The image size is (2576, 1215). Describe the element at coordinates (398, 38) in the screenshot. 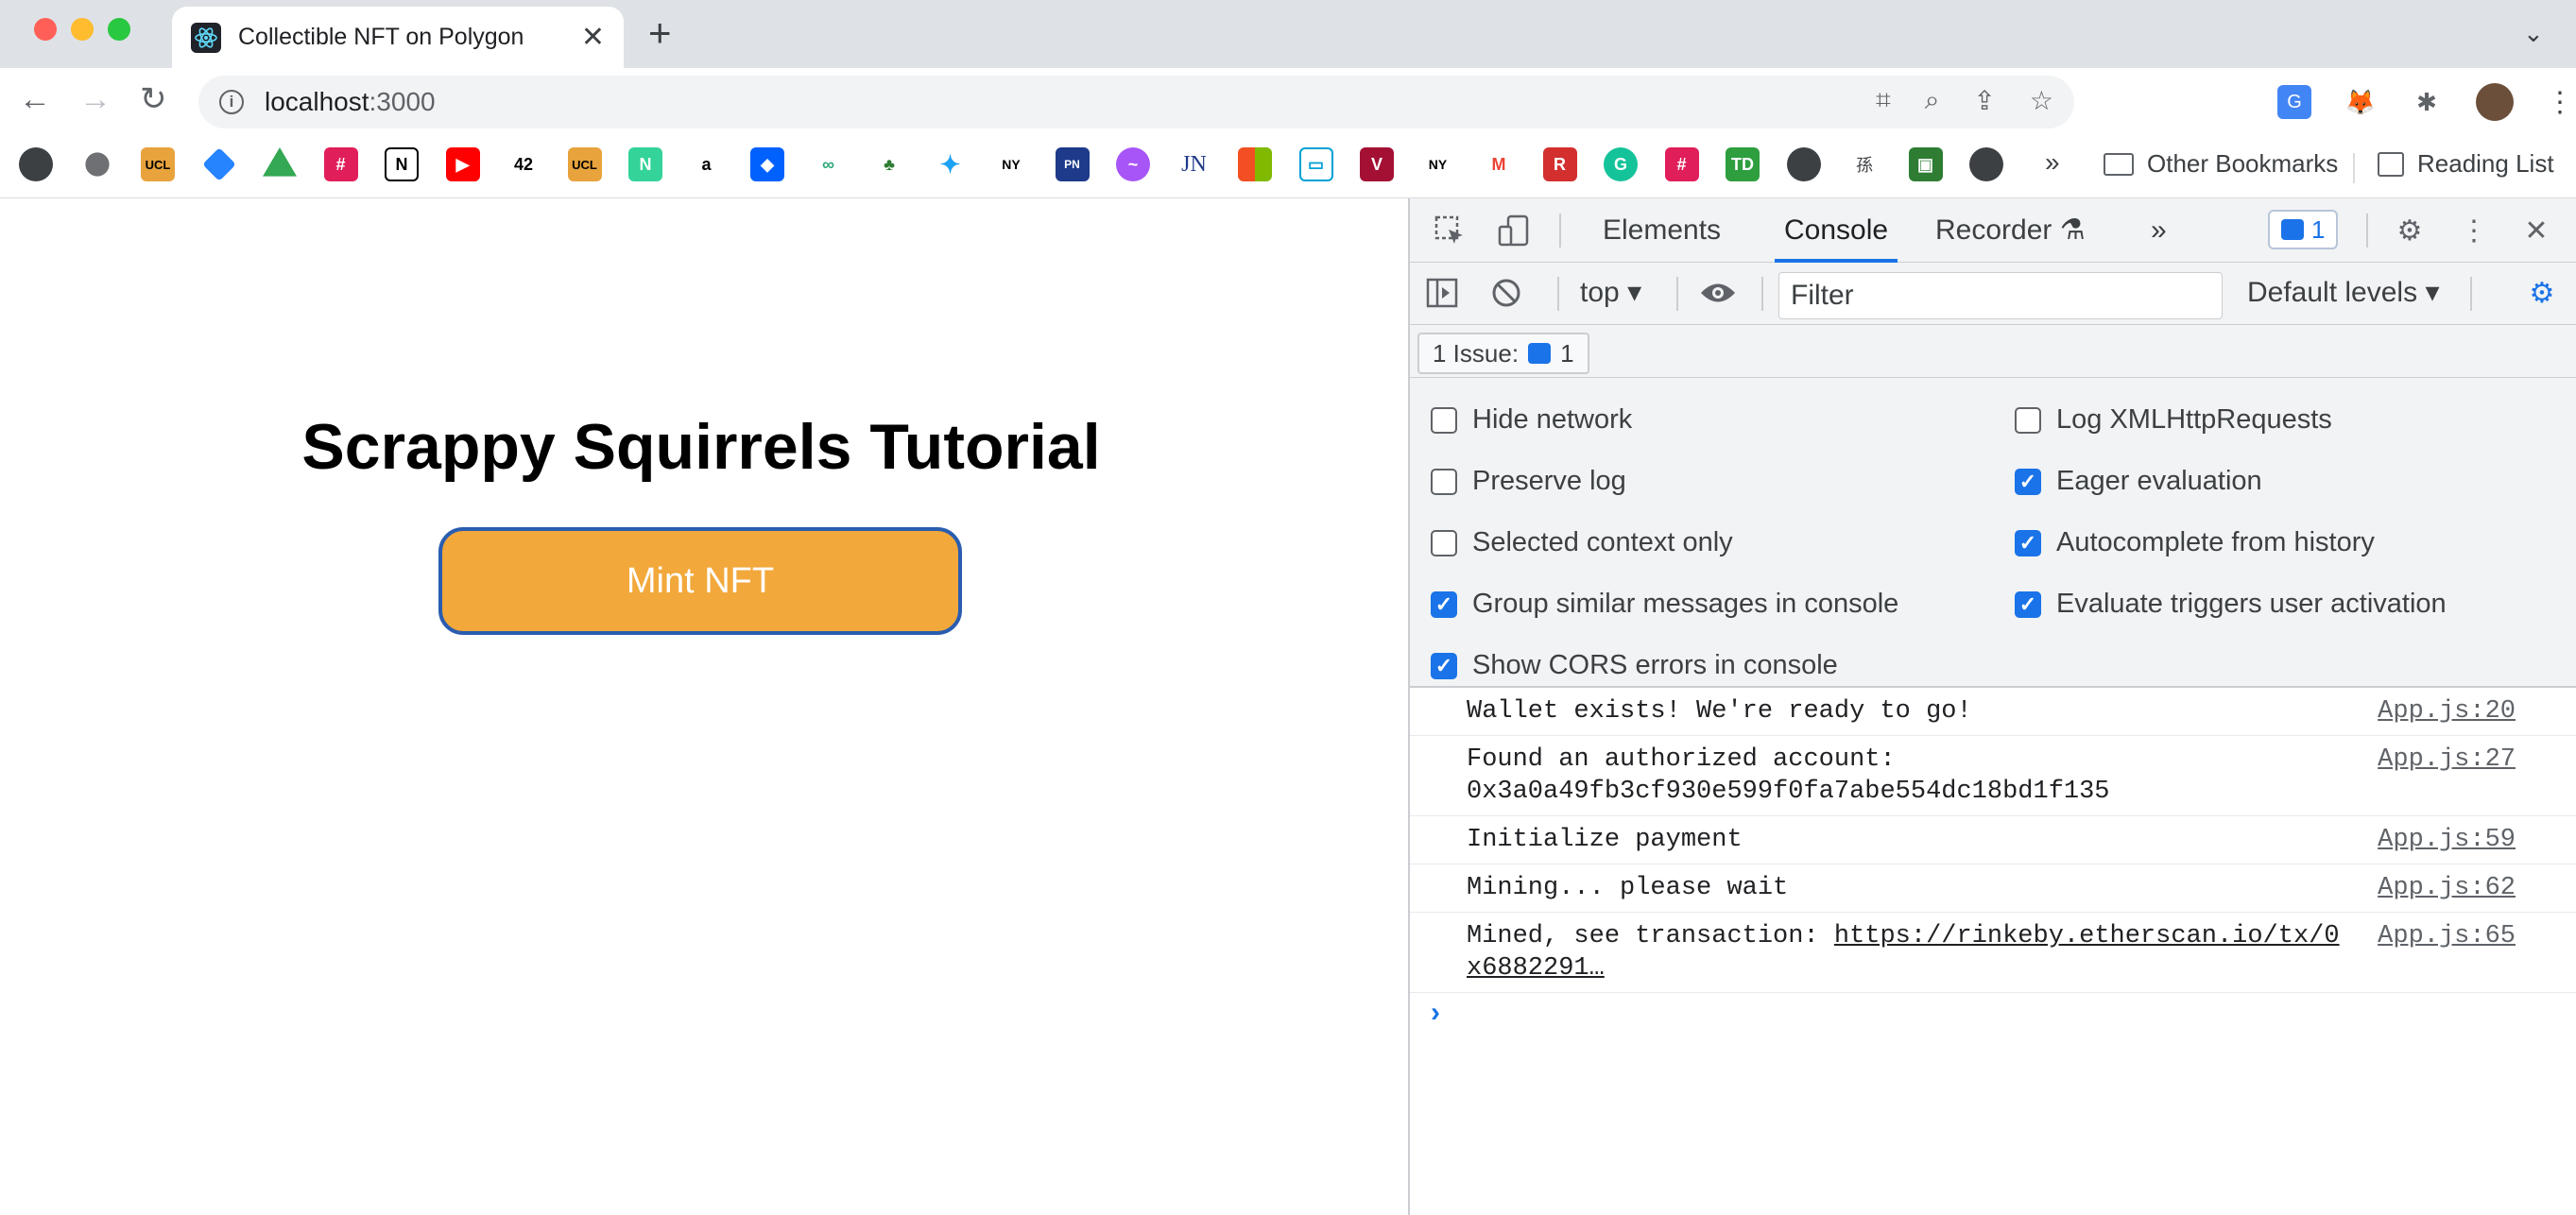

I see `browser-tab: Collectible NFT on Polygon ✕` at that location.